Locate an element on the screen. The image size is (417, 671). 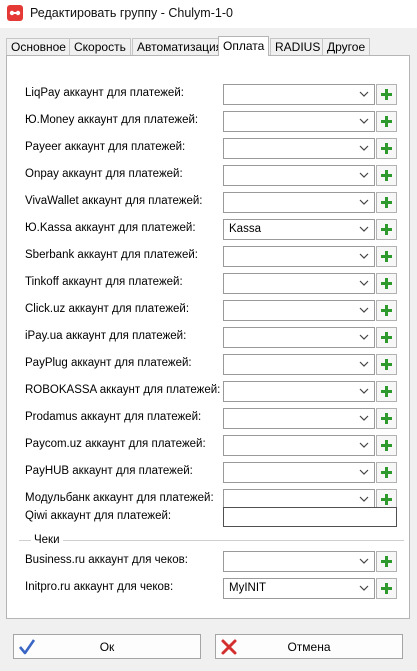
receipt-select: MyINIT is located at coordinates (299, 588).